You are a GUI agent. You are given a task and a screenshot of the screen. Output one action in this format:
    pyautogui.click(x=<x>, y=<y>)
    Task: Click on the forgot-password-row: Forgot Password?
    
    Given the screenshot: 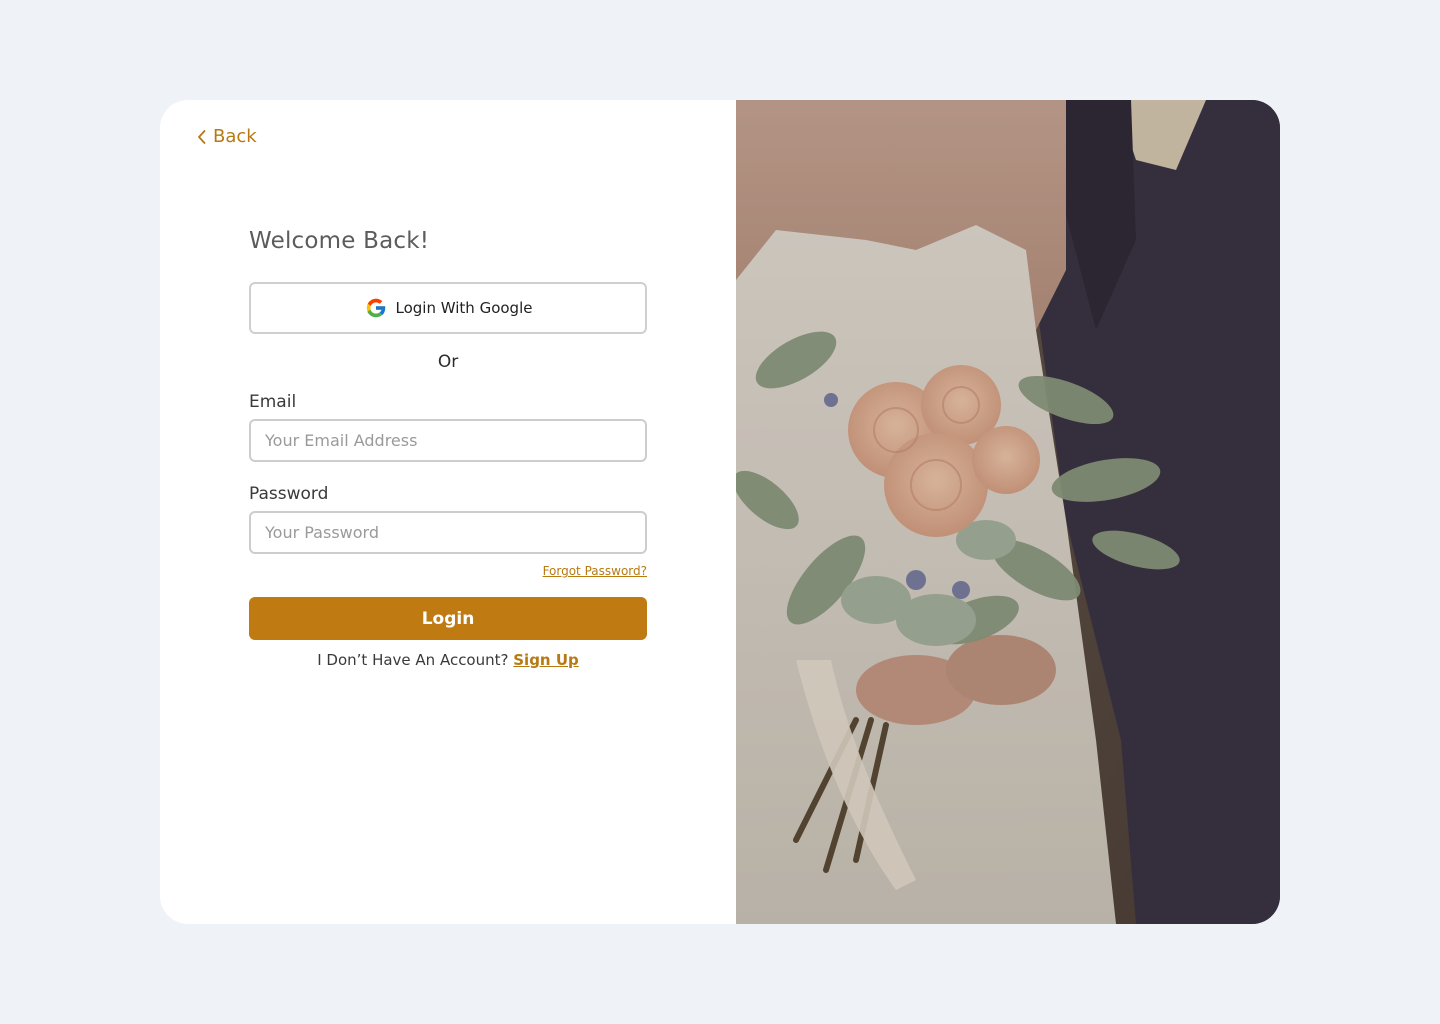 What is the action you would take?
    pyautogui.click(x=448, y=569)
    